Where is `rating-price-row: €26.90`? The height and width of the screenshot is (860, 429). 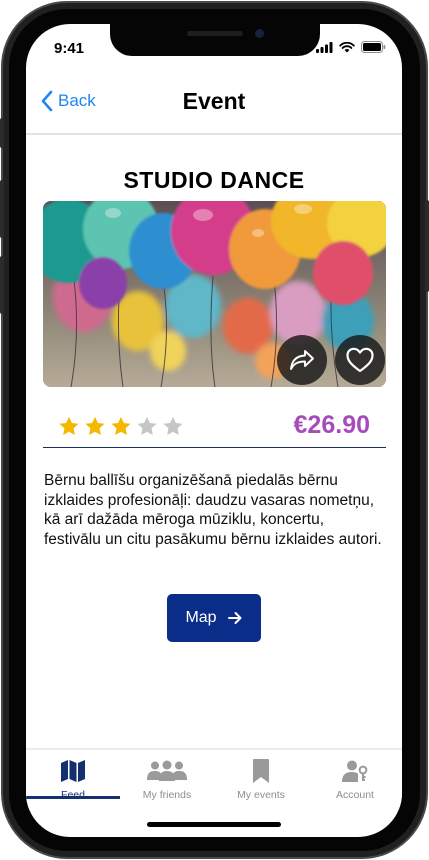
rating-price-row: €26.90 is located at coordinates (214, 429).